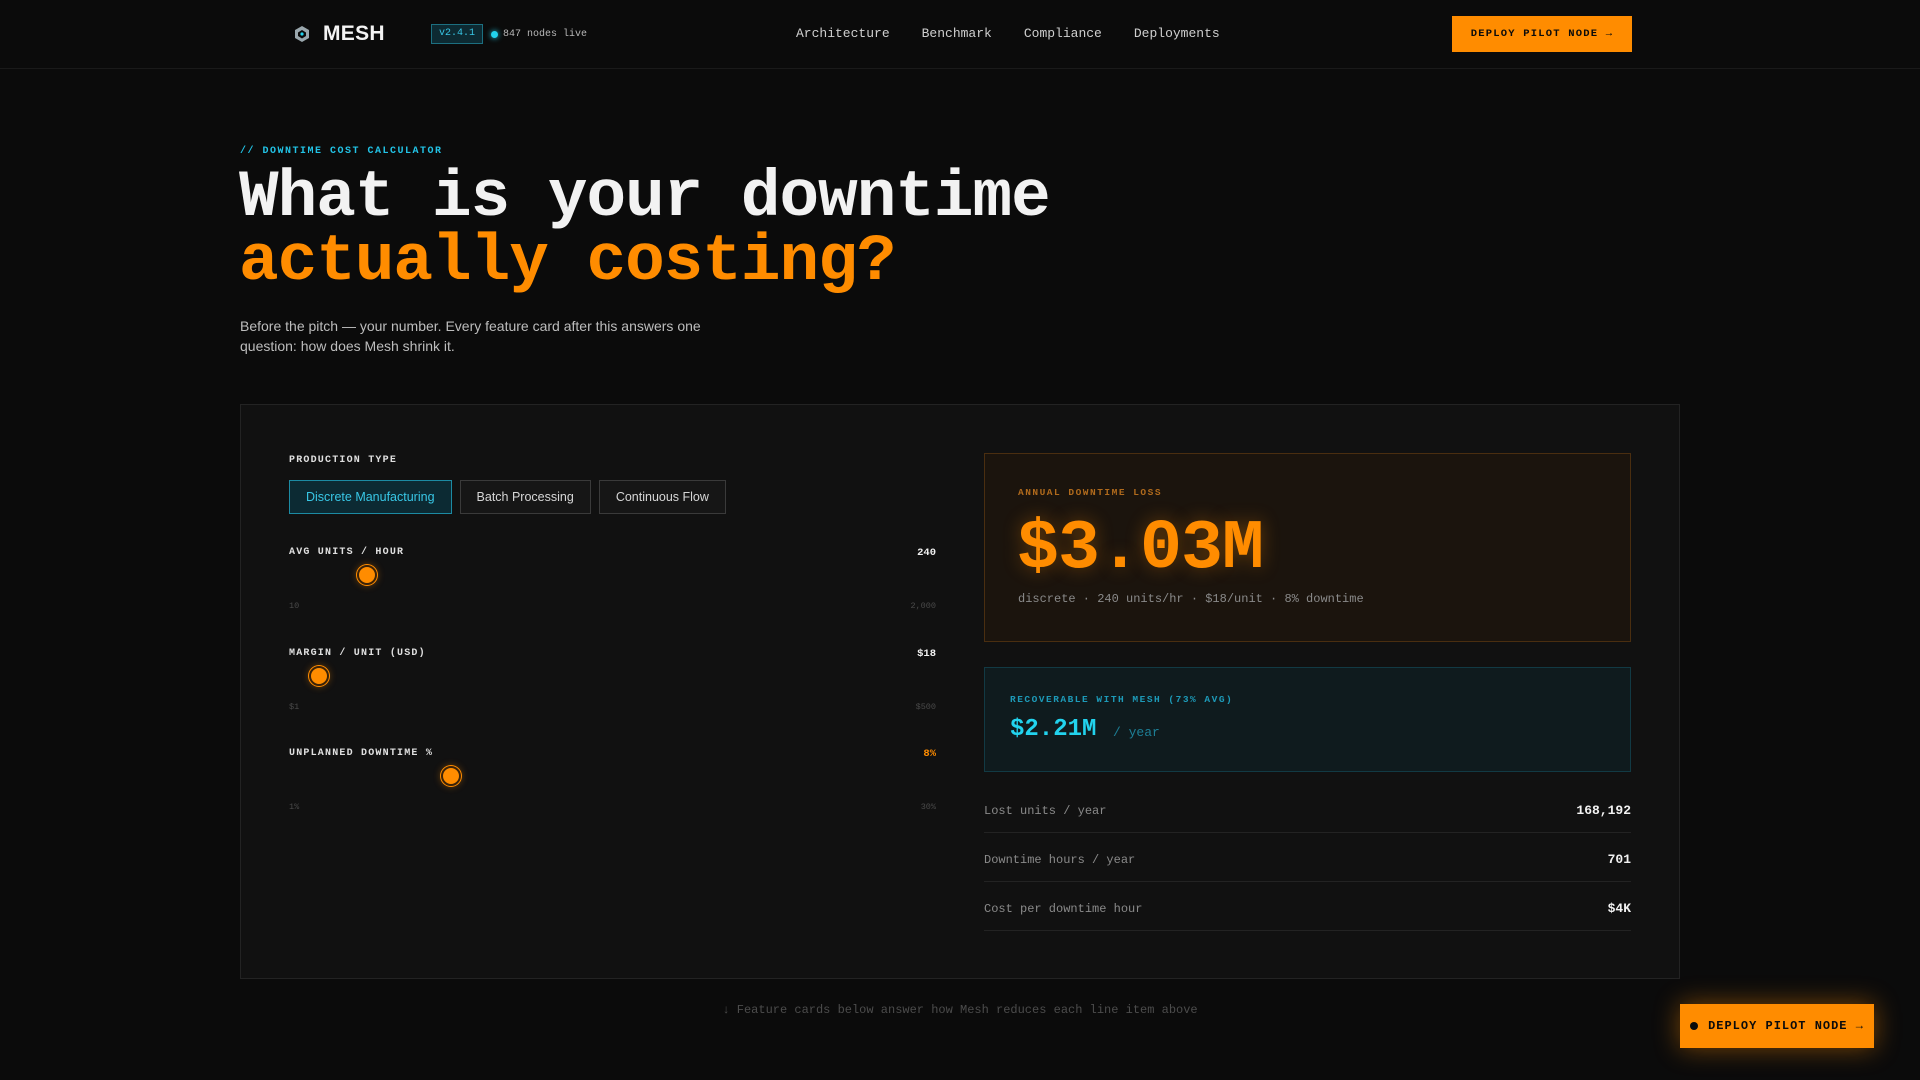 The image size is (1920, 1080). What do you see at coordinates (545, 34) in the screenshot?
I see `live-status-text: 847 nodes live` at bounding box center [545, 34].